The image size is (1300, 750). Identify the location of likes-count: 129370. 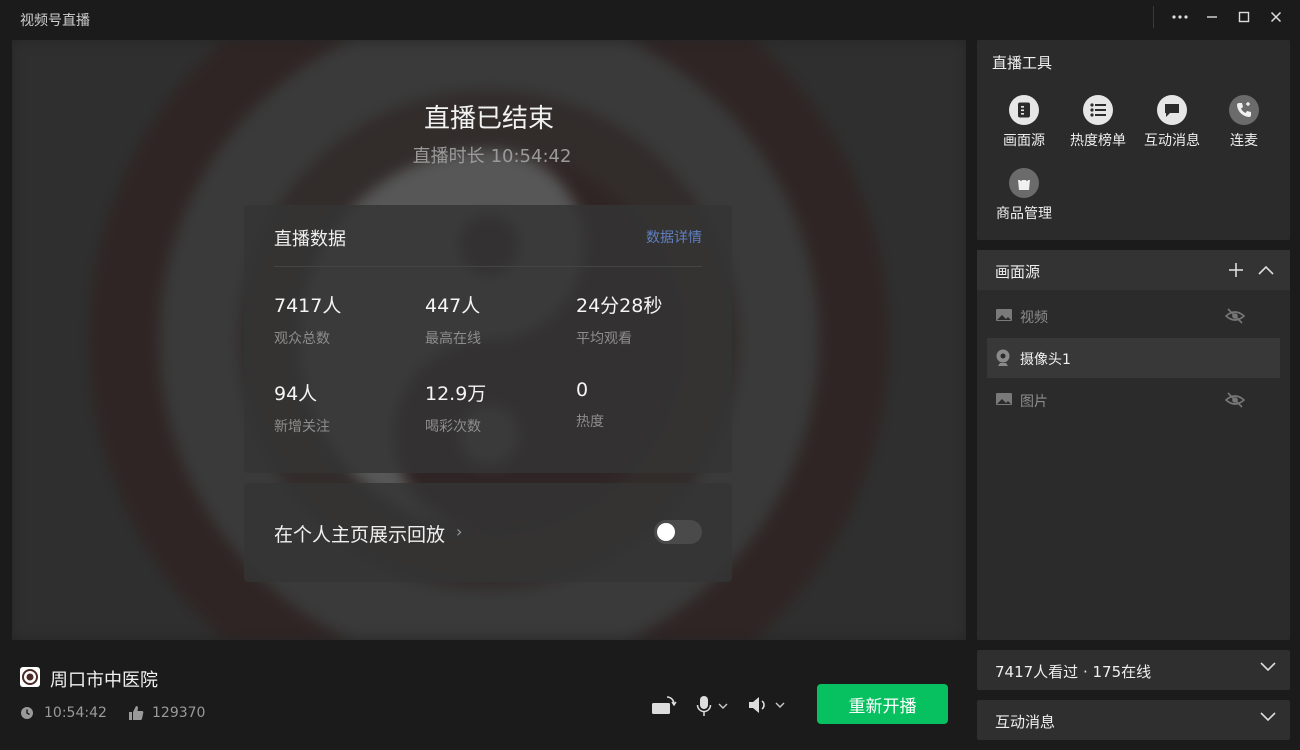
(179, 713).